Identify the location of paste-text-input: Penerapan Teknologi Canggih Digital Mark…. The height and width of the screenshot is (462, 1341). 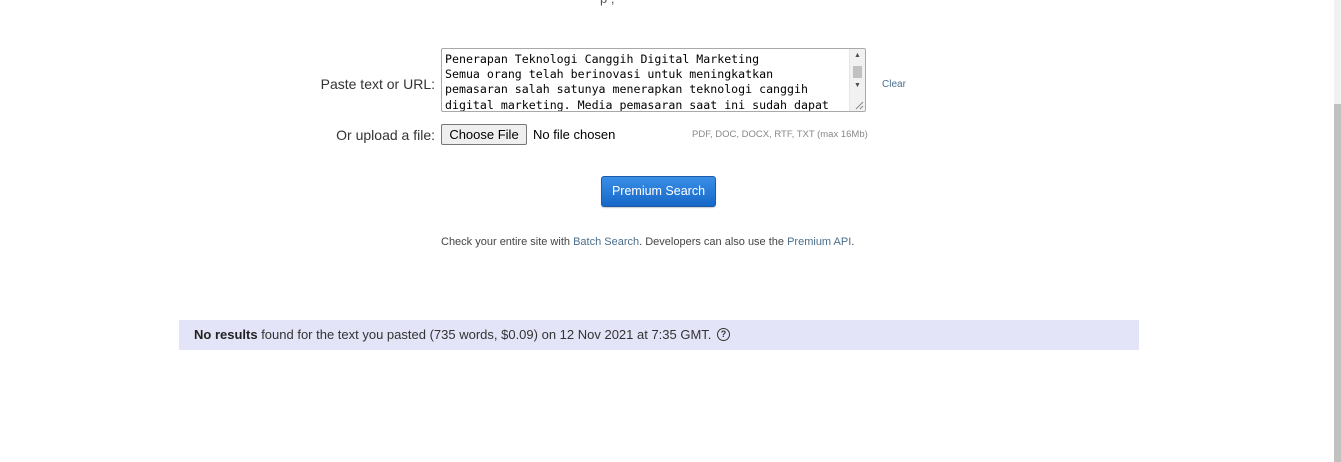
(653, 80).